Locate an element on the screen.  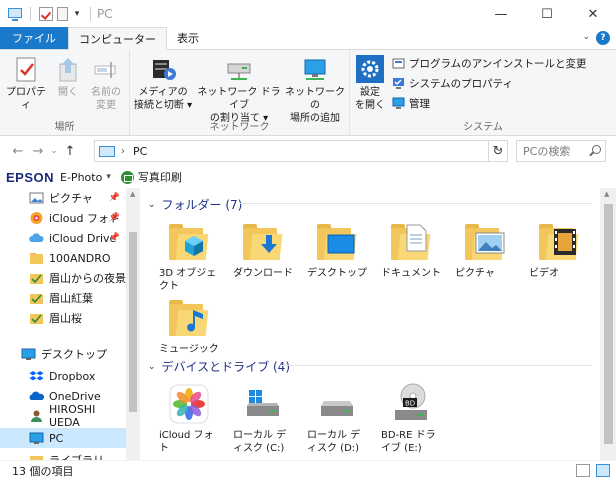
back-arrow-icon: ← is located at coordinates (18, 151).